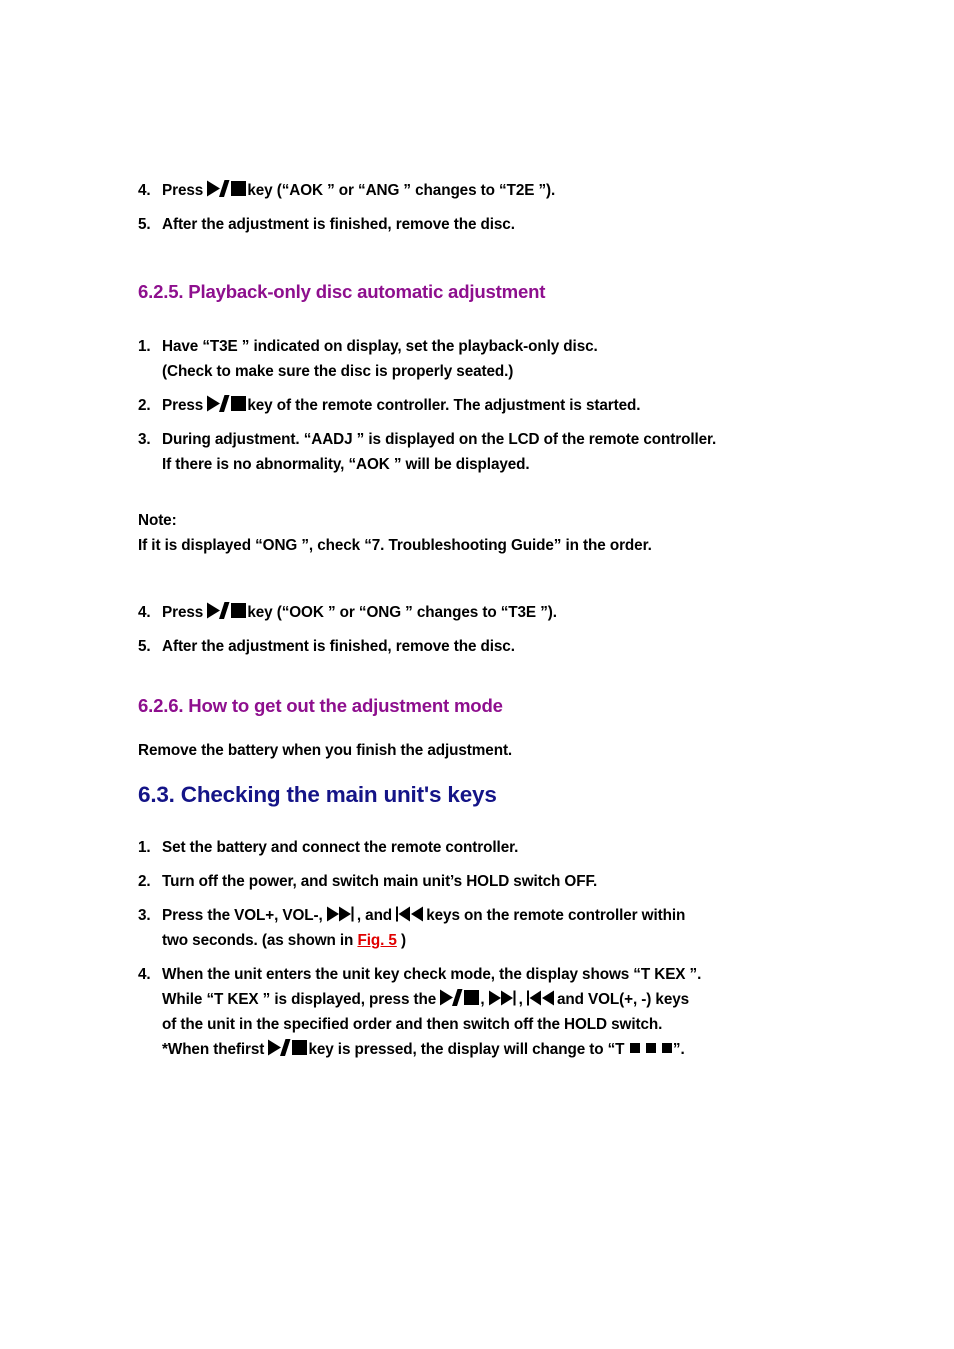  I want to click on list-item-line-2-post: ), so click(403, 940).